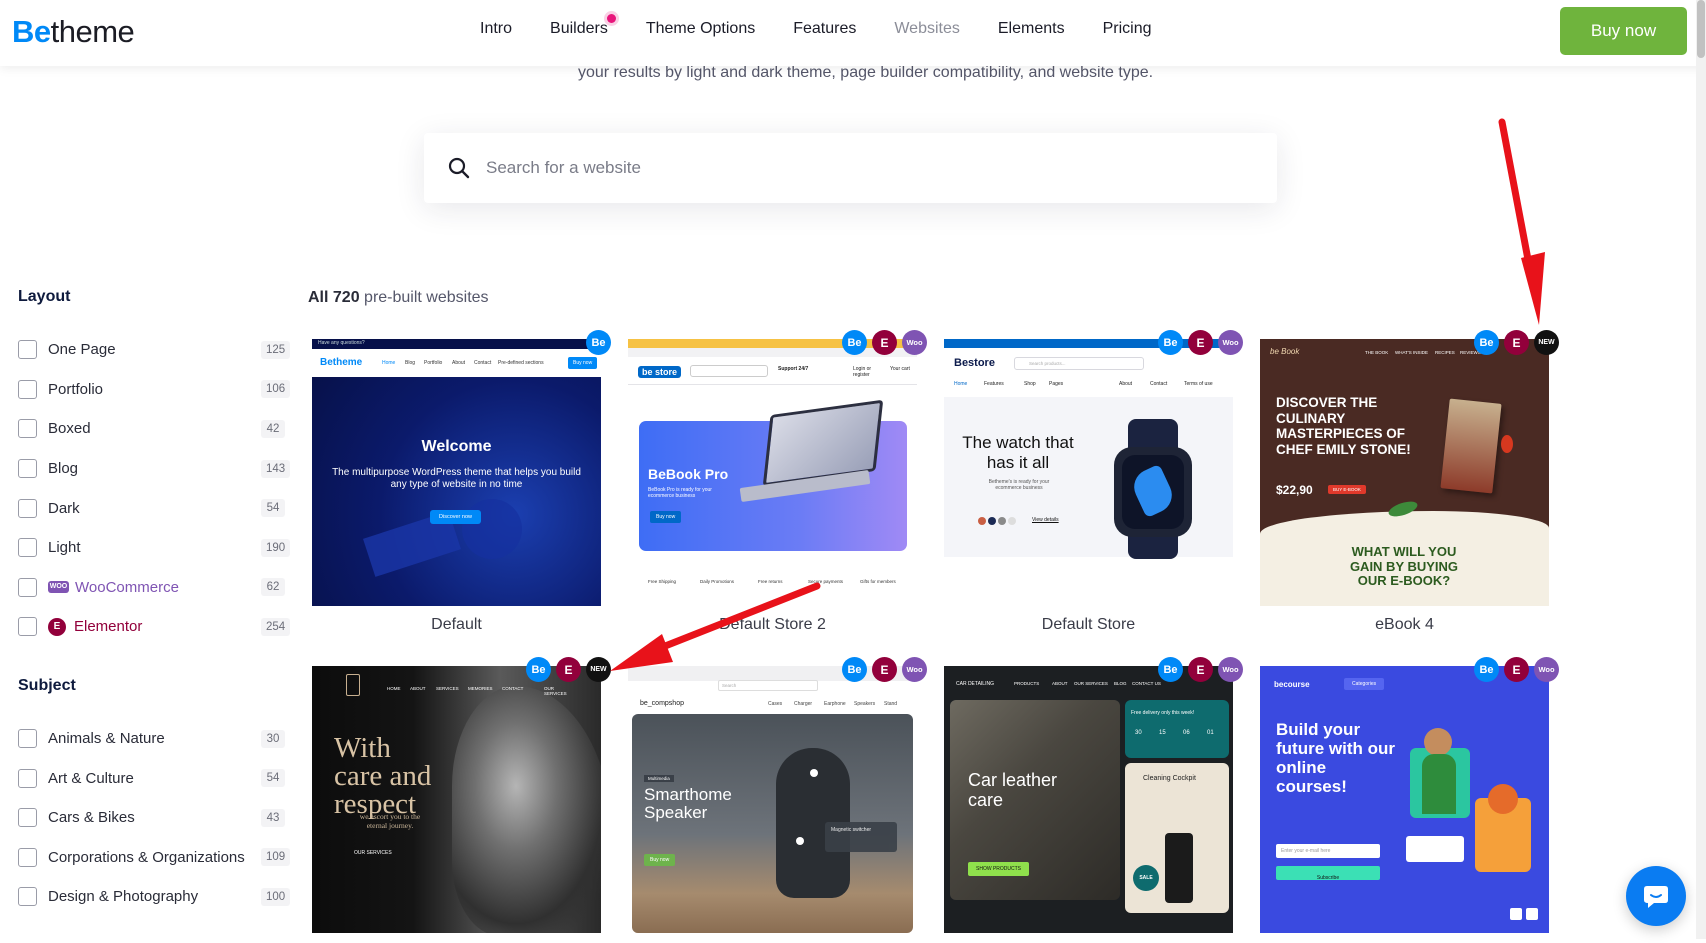  Describe the element at coordinates (803, 704) in the screenshot. I see `thumb-nav: Charger` at that location.